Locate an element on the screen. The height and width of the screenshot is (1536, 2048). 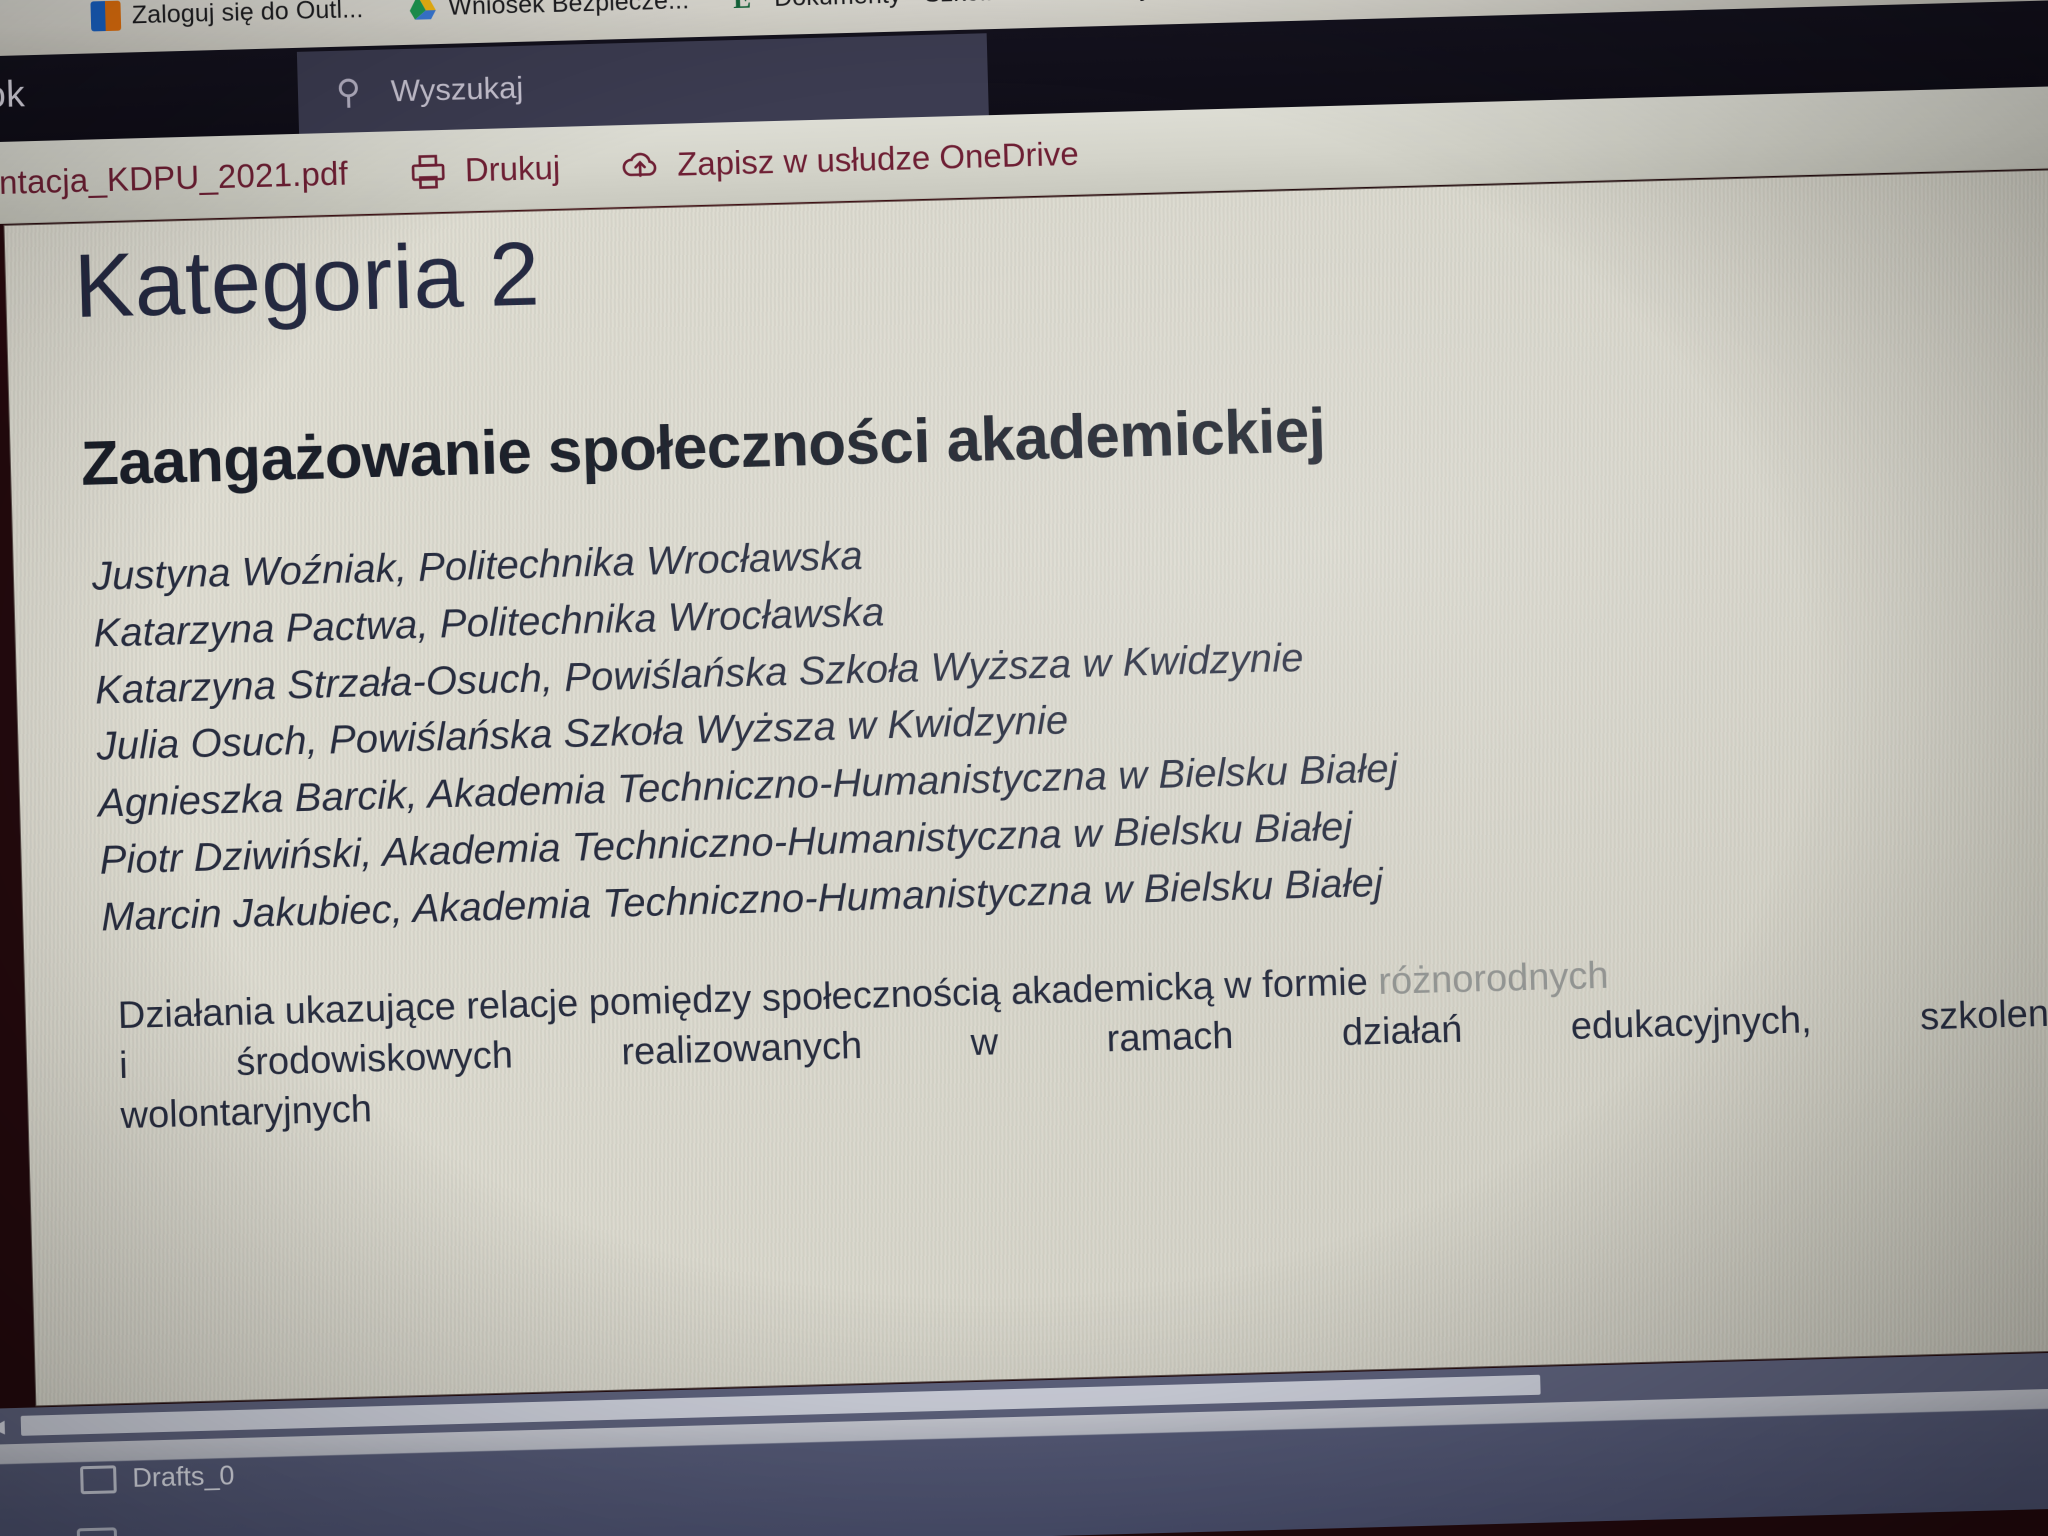
folder-icon is located at coordinates (98, 1479).